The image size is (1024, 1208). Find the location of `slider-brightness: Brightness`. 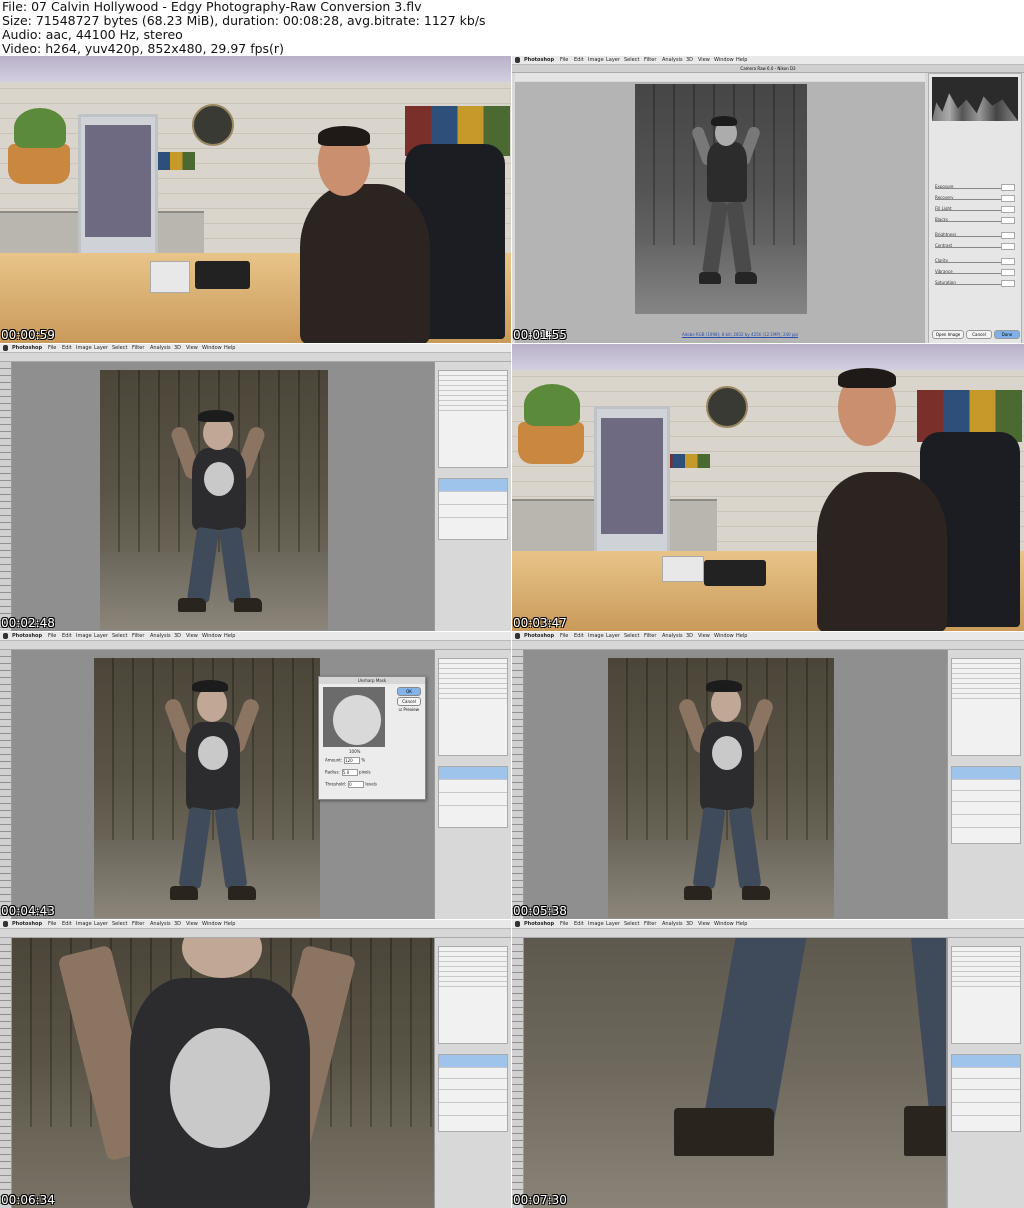

slider-brightness: Brightness is located at coordinates (975, 235).